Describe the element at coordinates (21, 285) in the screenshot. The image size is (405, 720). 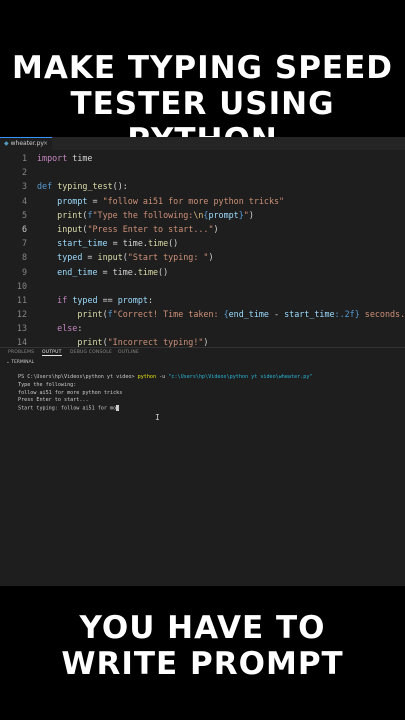
I see `line-number: 10` at that location.